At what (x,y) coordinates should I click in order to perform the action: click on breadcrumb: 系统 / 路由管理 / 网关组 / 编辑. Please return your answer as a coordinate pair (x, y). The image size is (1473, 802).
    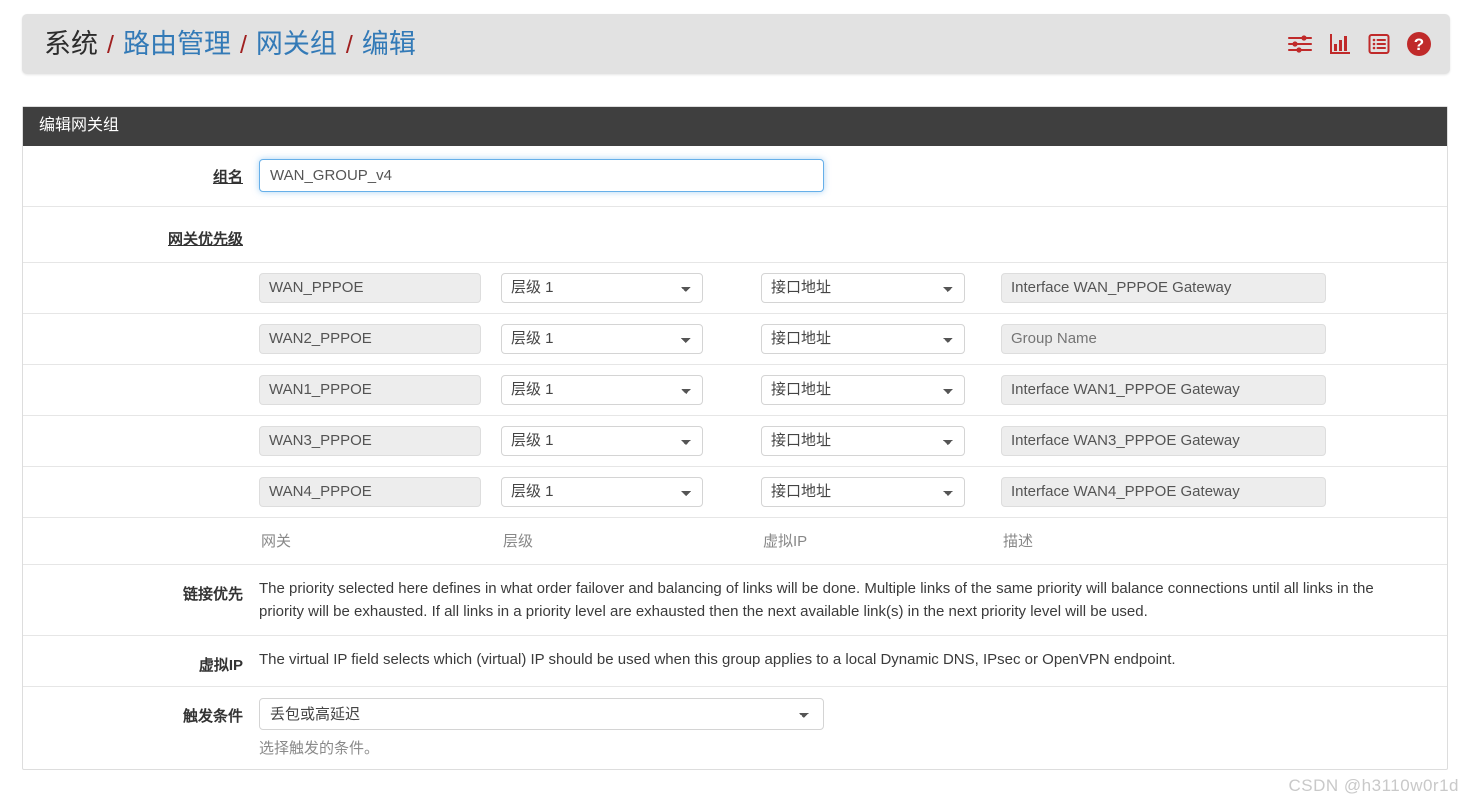
    Looking at the image, I should click on (230, 44).